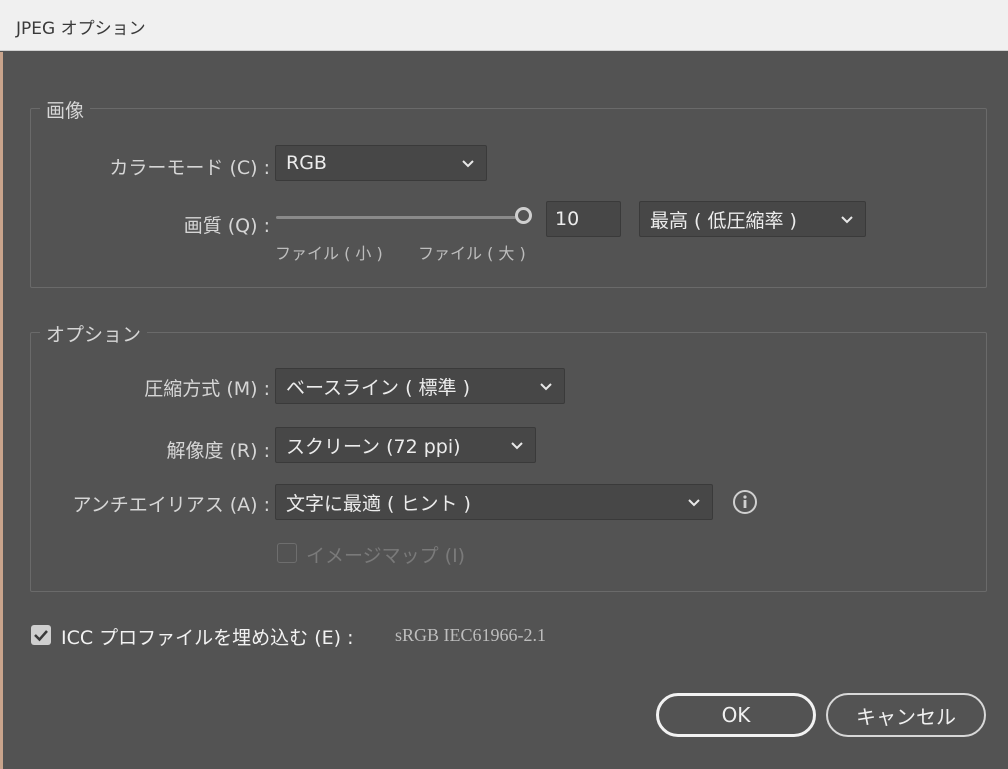 The width and height of the screenshot is (1008, 769). I want to click on quality-preset-select: 最高 ( 低圧縮率 ), so click(752, 219).